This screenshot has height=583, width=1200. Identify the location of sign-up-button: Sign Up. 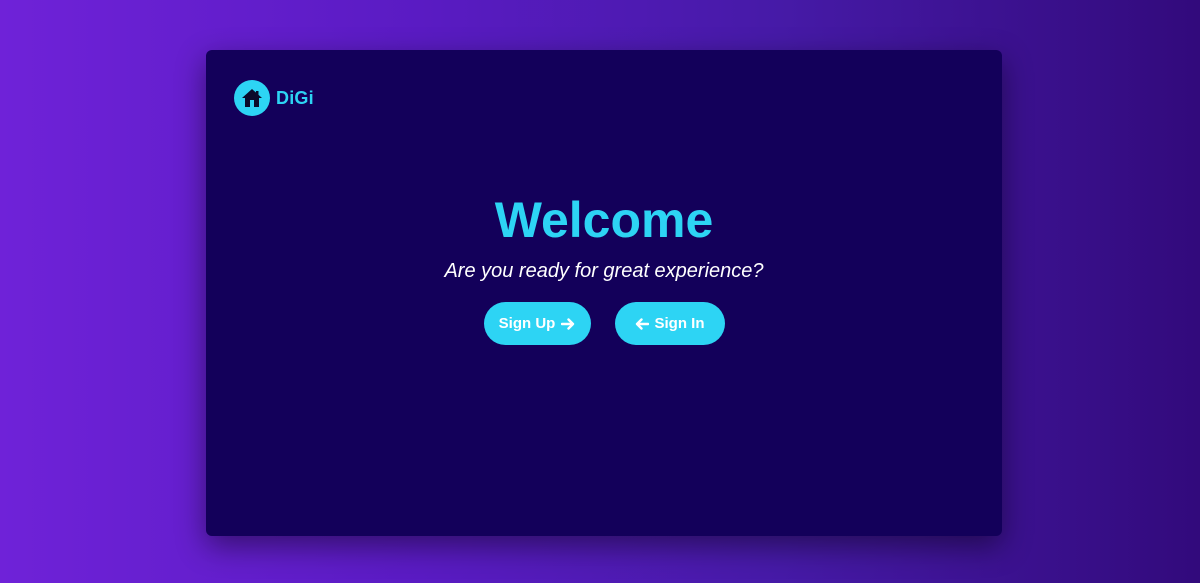
(537, 323).